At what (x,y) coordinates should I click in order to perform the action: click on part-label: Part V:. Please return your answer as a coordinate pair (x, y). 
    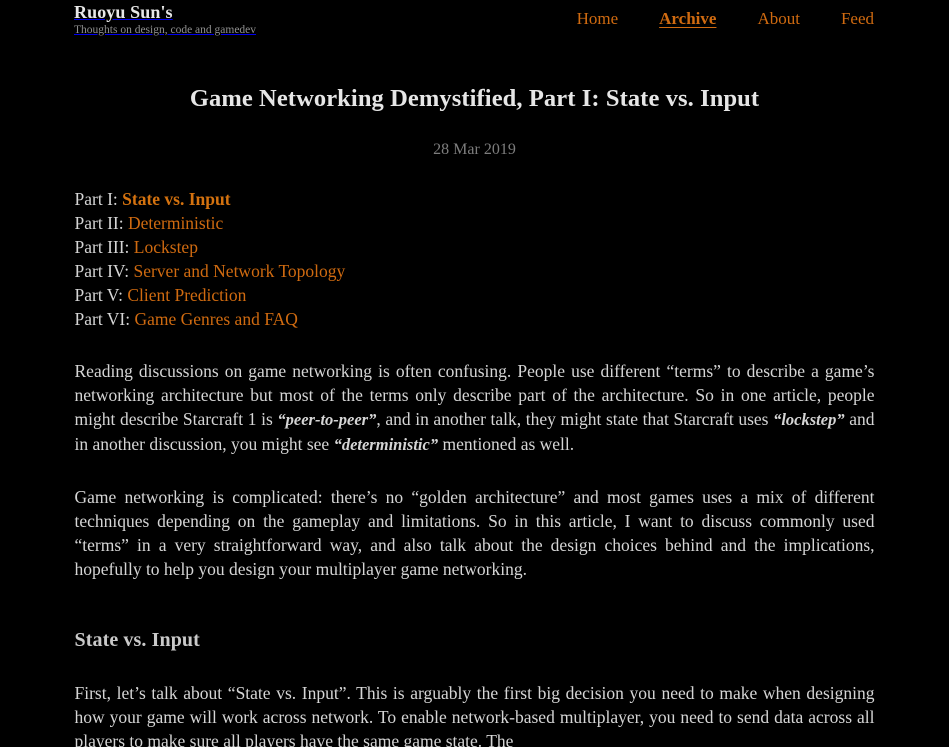
    Looking at the image, I should click on (101, 294).